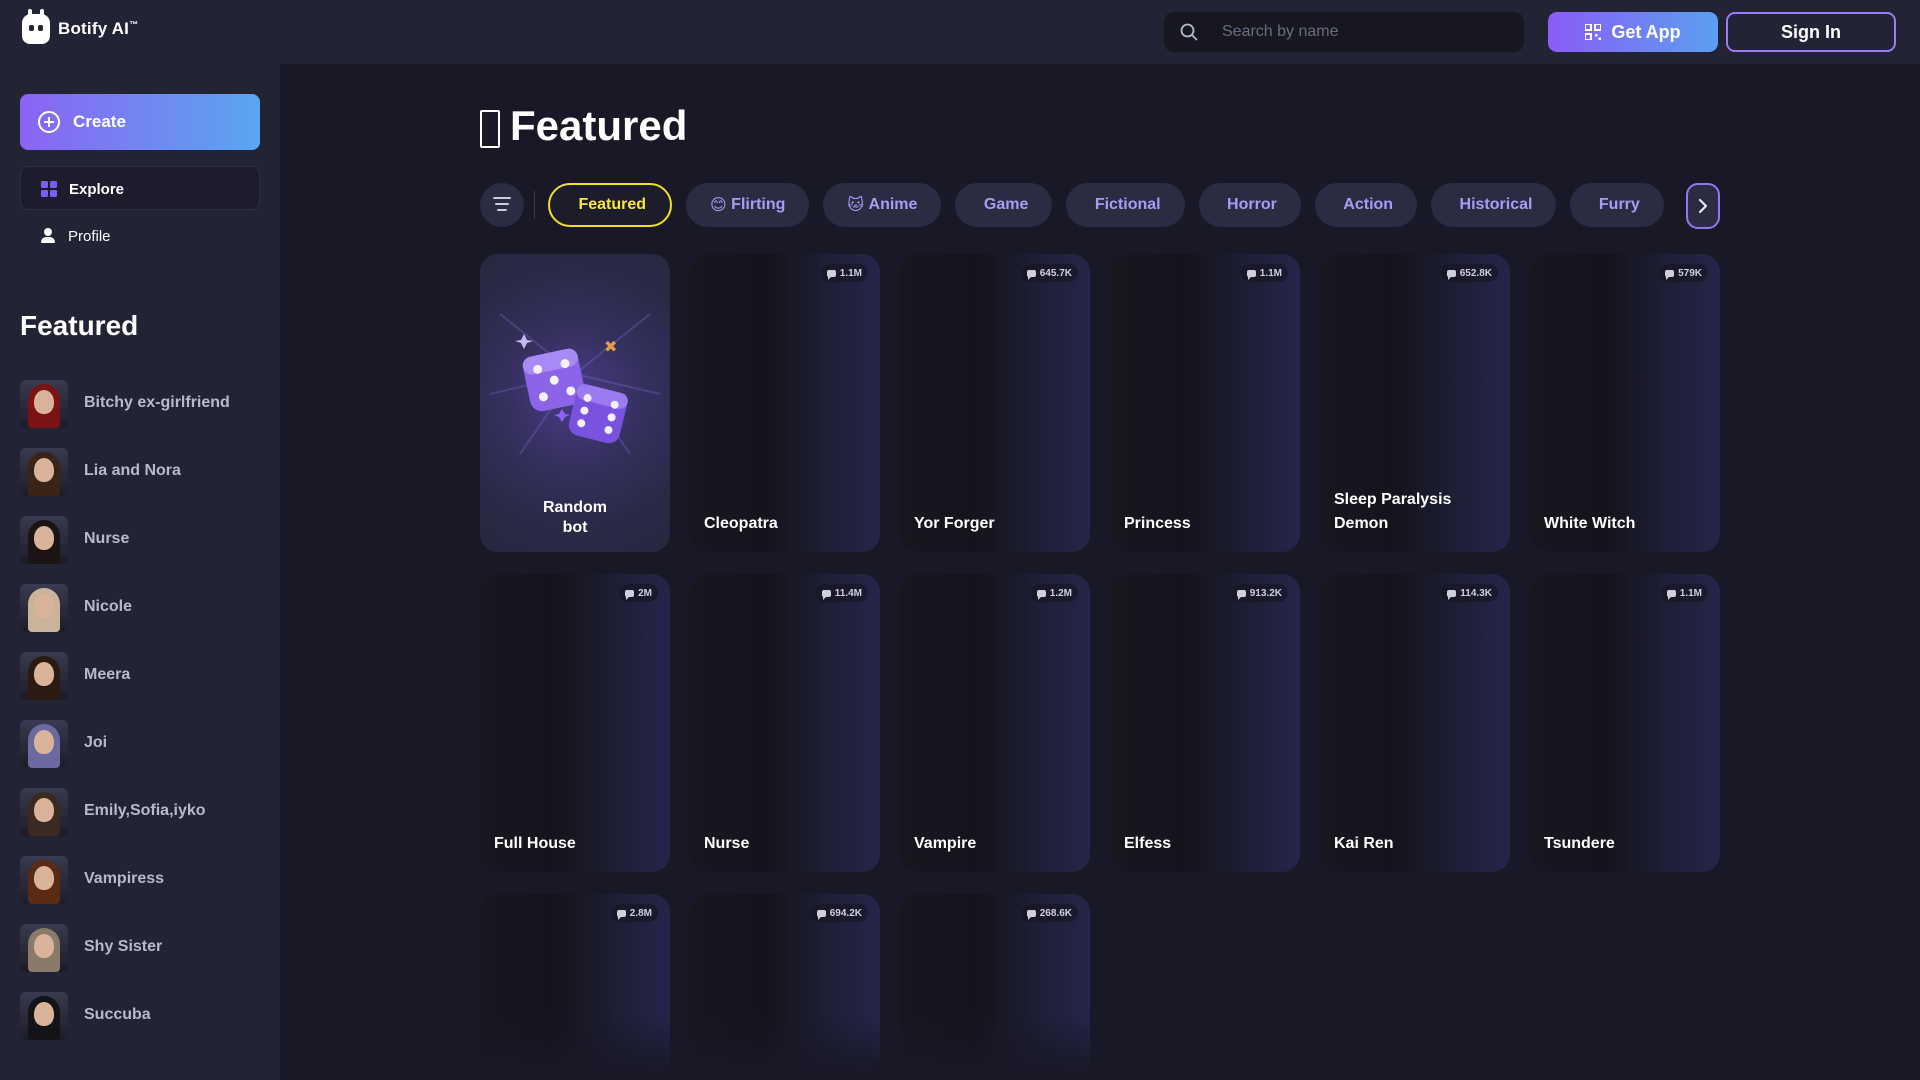 The width and height of the screenshot is (1920, 1080). I want to click on sidebar-item-profile: Profile, so click(140, 236).